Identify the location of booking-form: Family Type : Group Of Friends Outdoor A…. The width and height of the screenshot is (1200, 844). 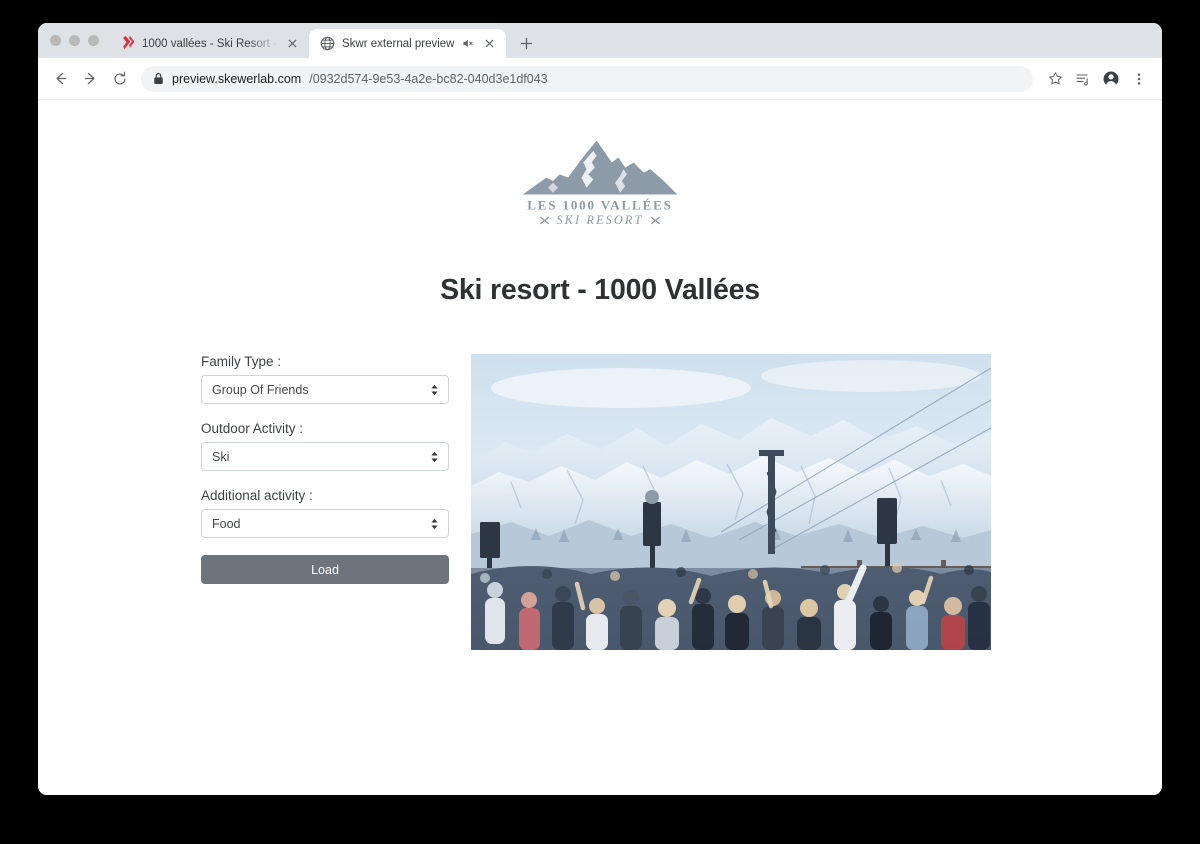
(325, 502).